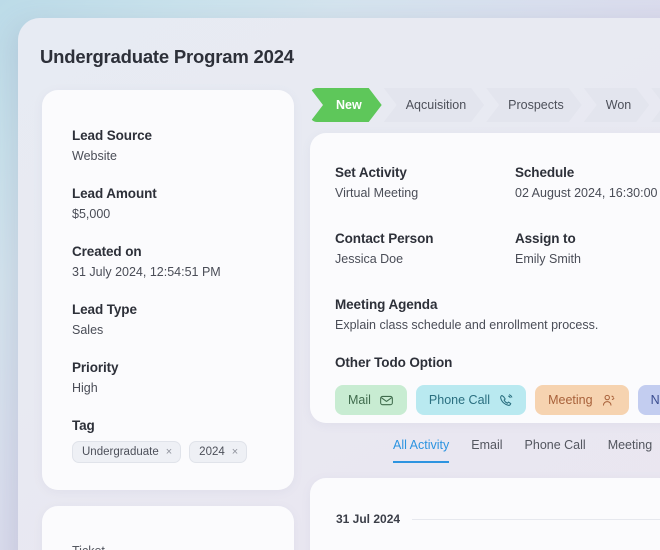 Image resolution: width=660 pixels, height=550 pixels. I want to click on divider, so click(536, 519).